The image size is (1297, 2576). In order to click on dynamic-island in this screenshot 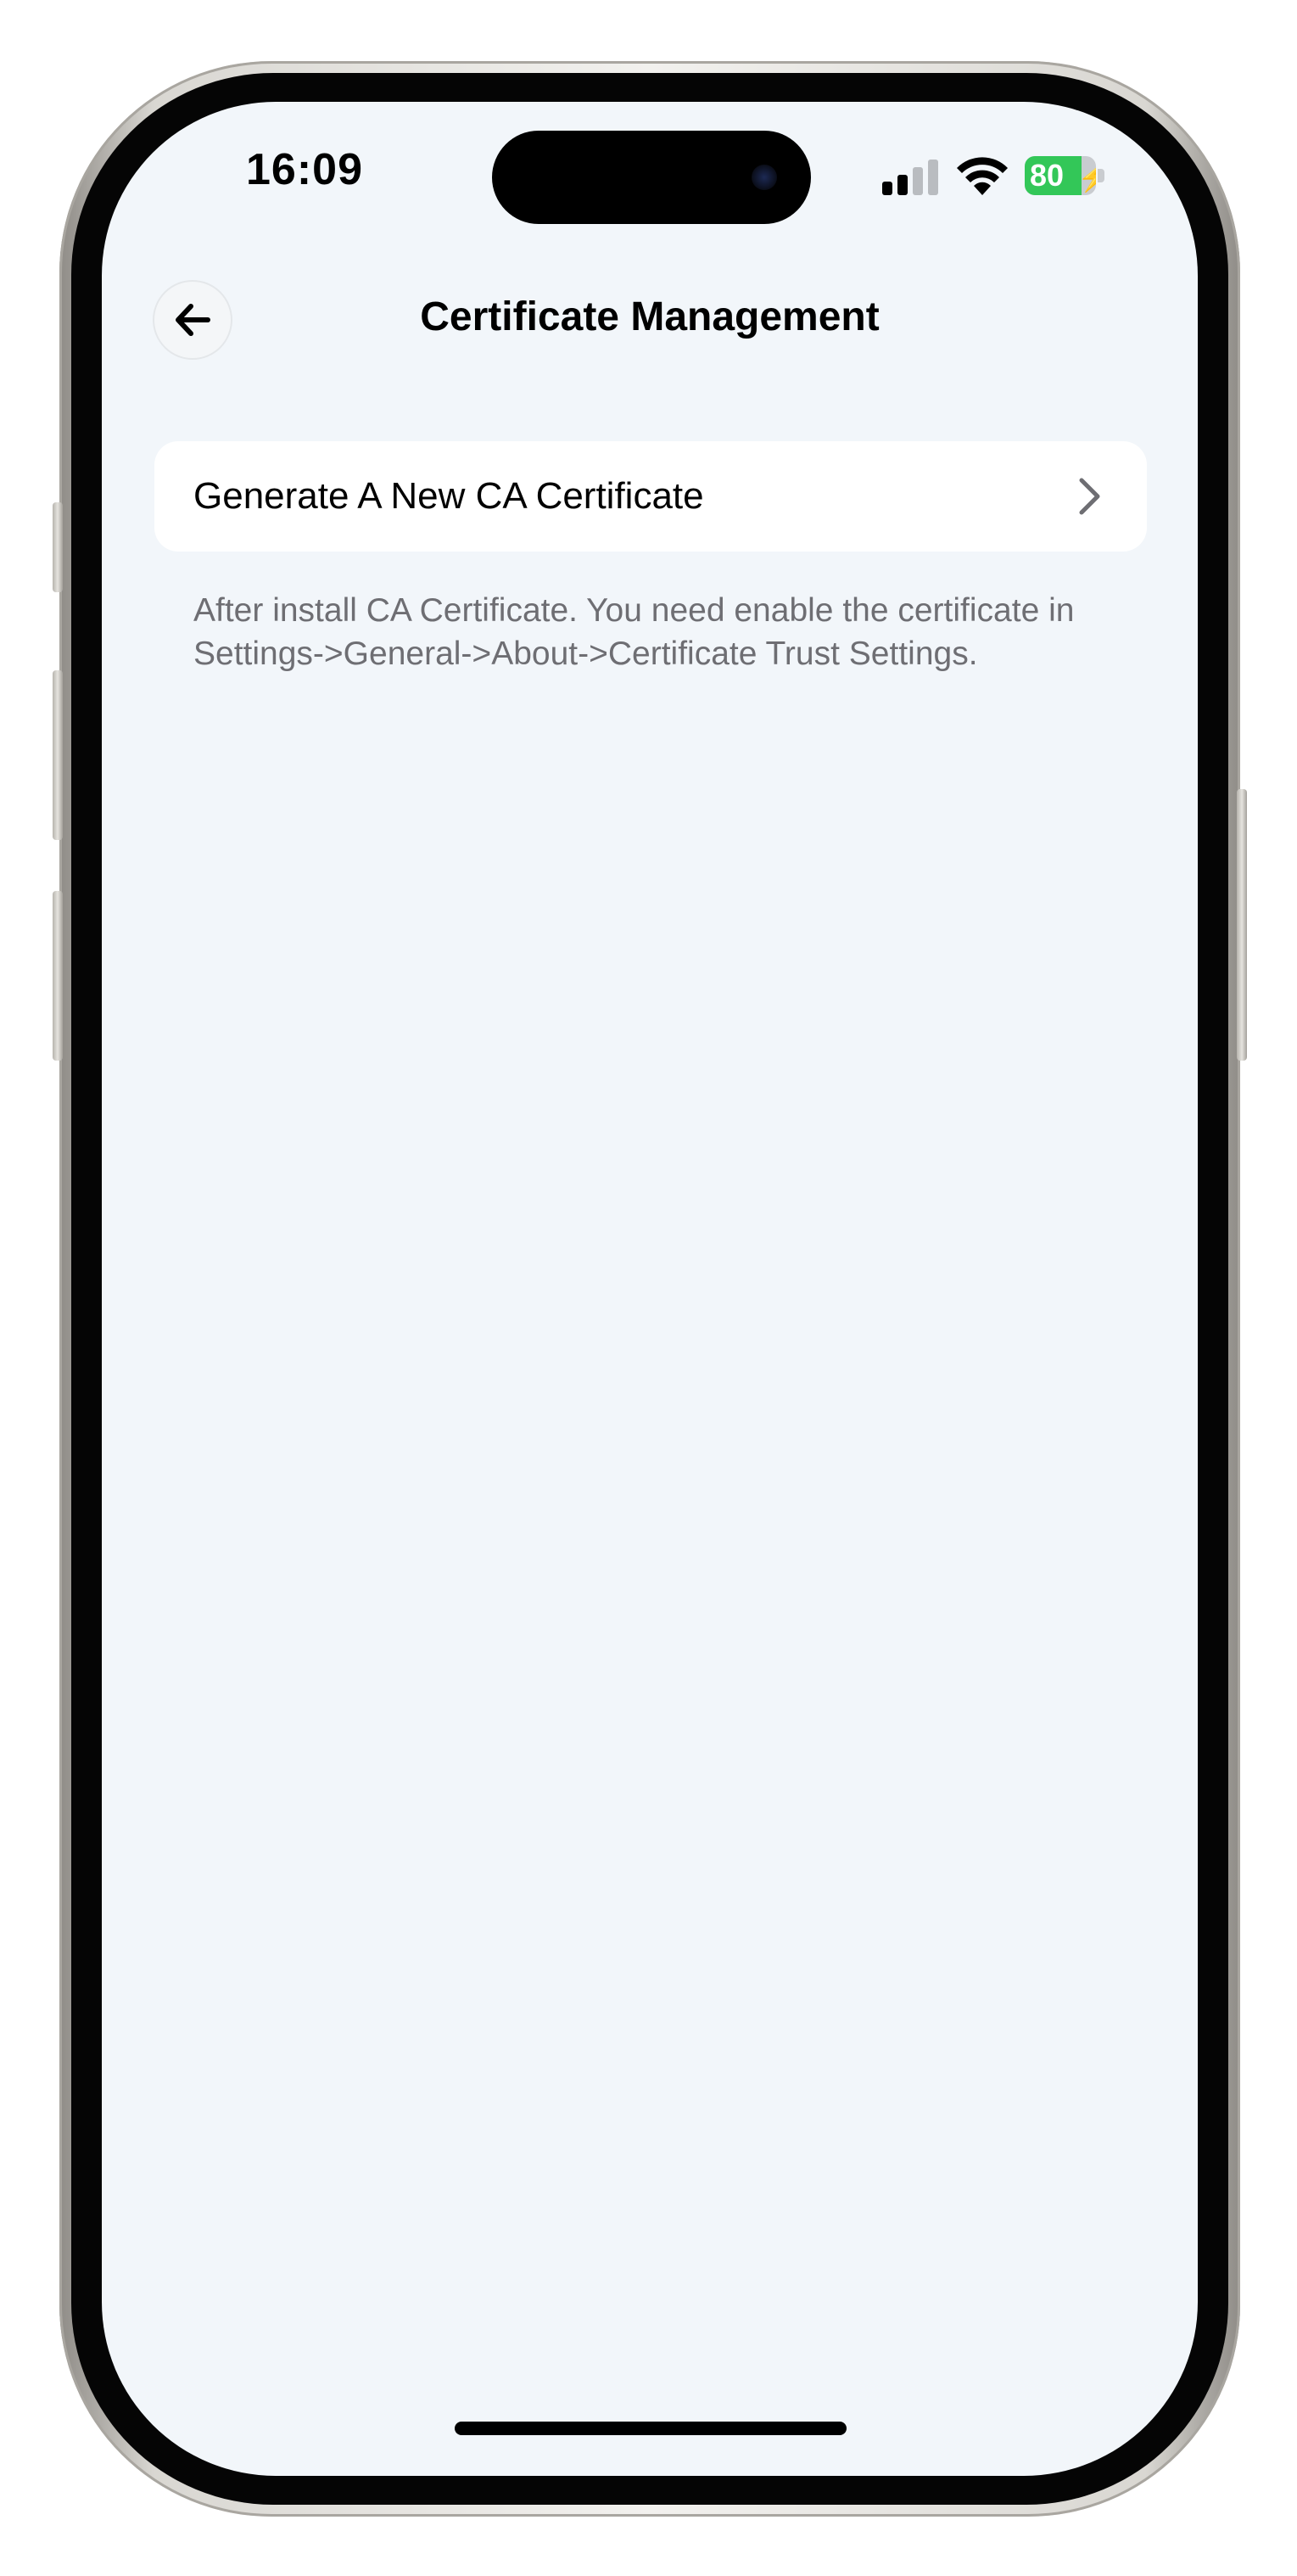, I will do `click(651, 178)`.